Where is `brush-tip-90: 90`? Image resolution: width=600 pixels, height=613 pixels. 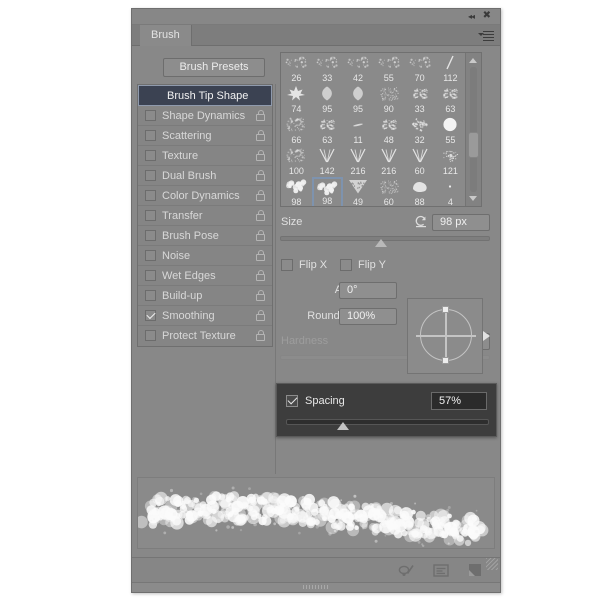 brush-tip-90: 90 is located at coordinates (388, 99).